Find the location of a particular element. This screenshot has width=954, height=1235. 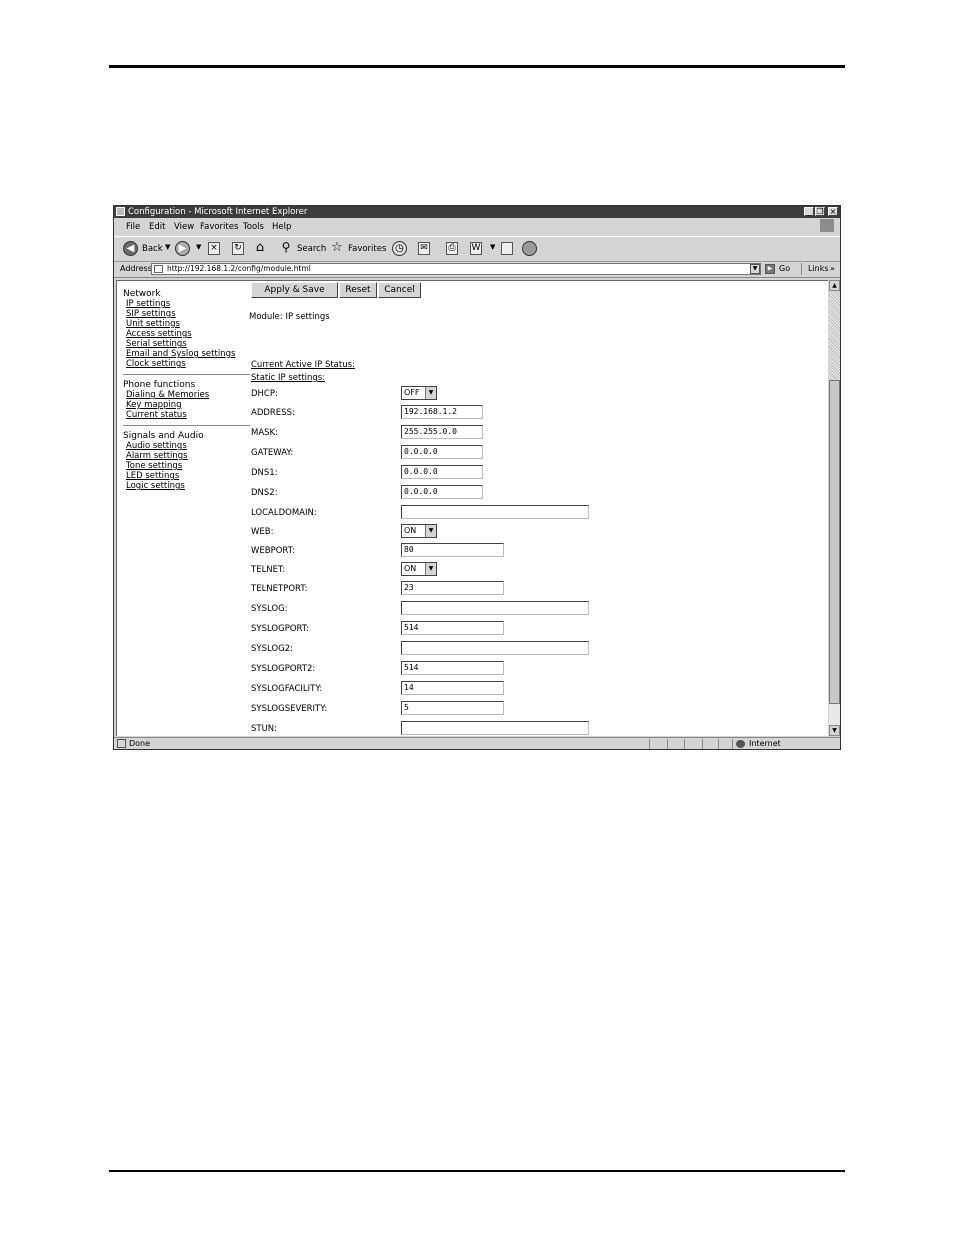

menu-tools: Tools is located at coordinates (253, 227).